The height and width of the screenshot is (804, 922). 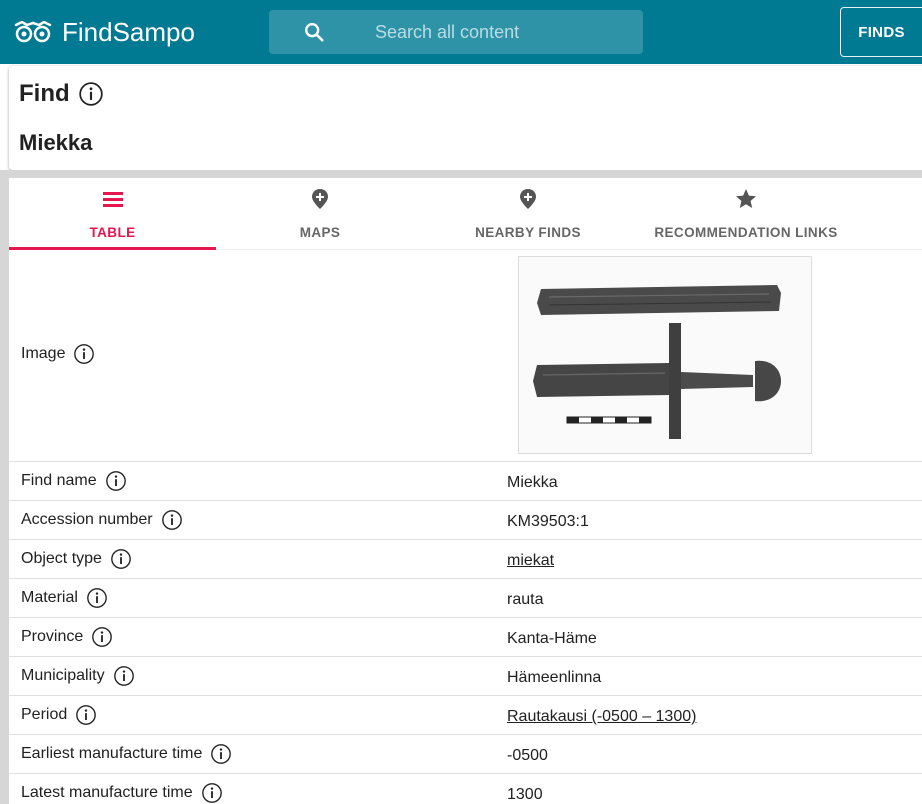 I want to click on table-row: Accession number KM39503:1, so click(x=465, y=520).